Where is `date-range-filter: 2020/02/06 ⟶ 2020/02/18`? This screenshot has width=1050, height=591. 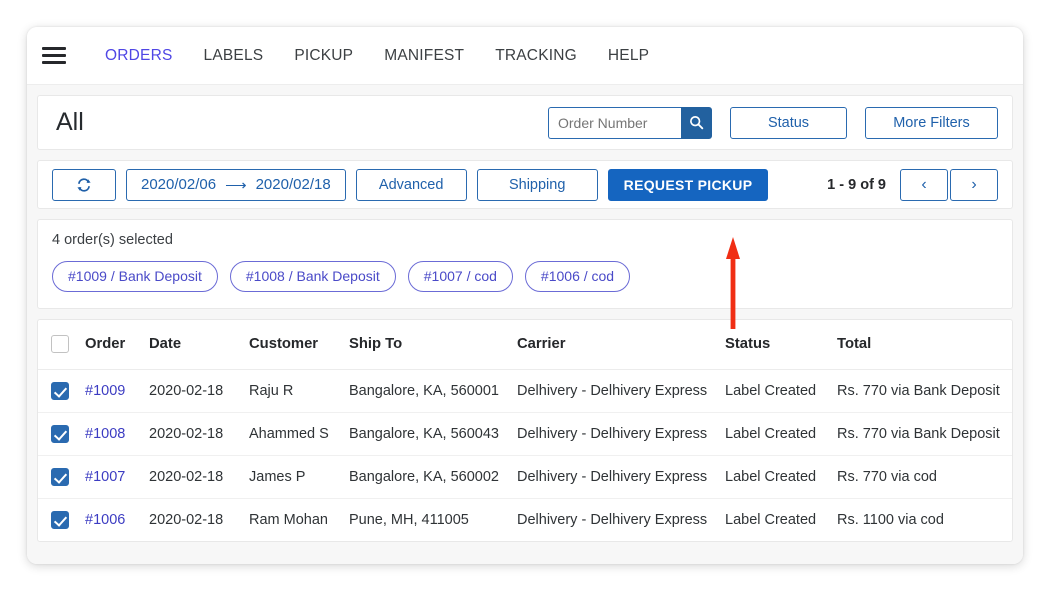
date-range-filter: 2020/02/06 ⟶ 2020/02/18 is located at coordinates (236, 184).